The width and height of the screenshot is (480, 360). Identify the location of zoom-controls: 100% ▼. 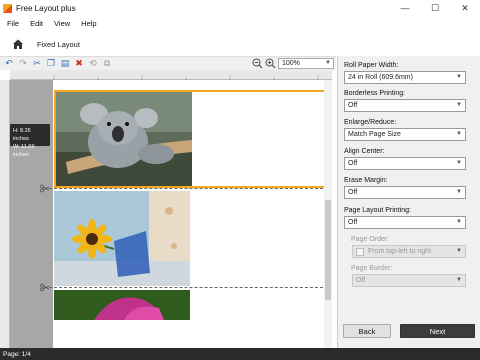
(293, 63).